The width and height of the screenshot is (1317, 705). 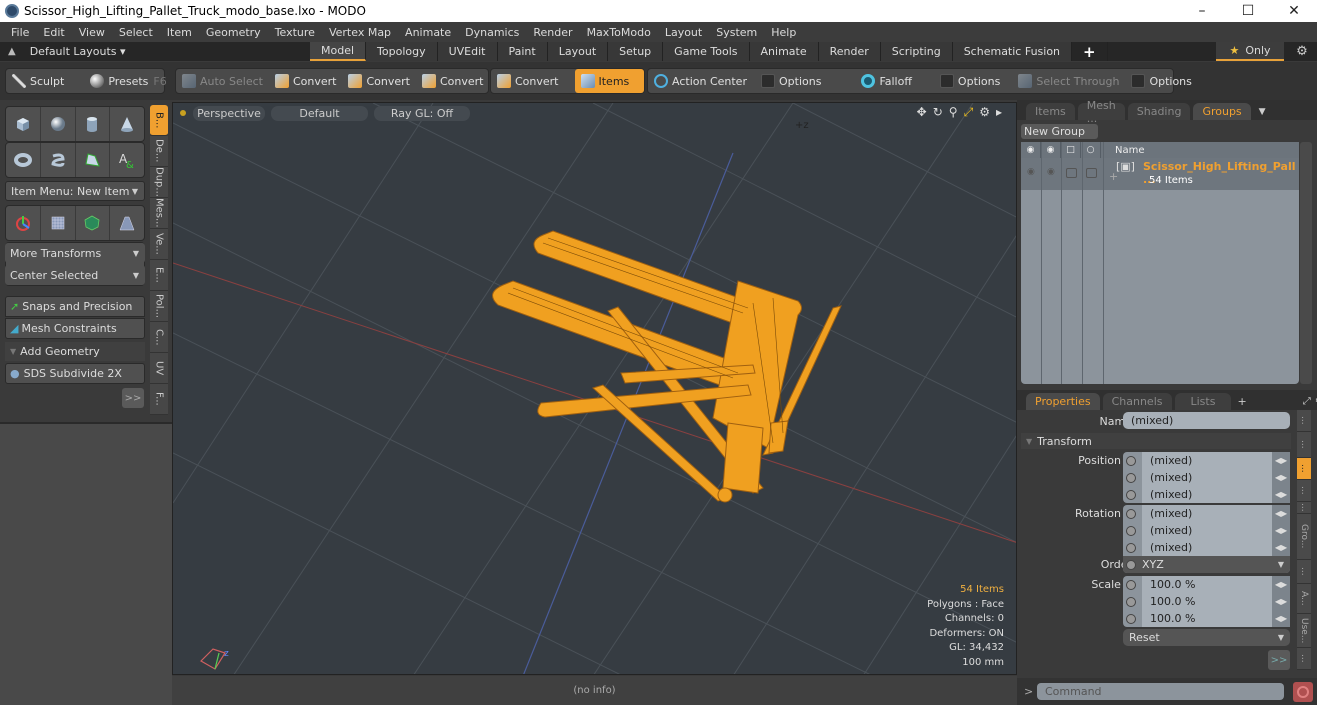 What do you see at coordinates (578, 51) in the screenshot?
I see `tab-layout: Layout` at bounding box center [578, 51].